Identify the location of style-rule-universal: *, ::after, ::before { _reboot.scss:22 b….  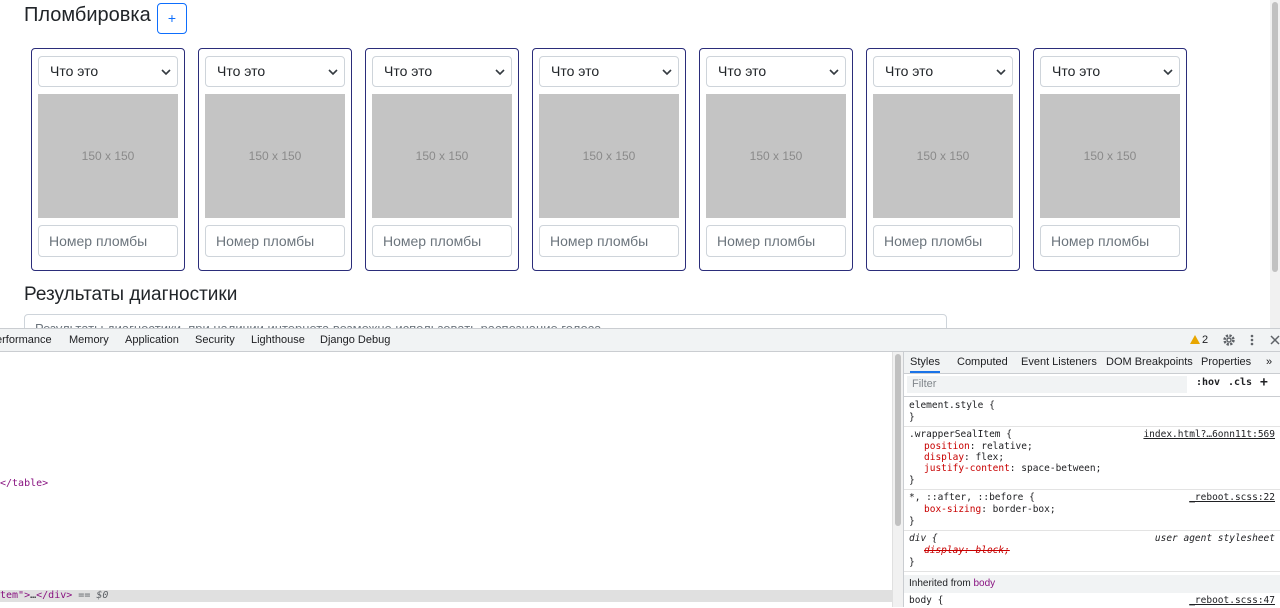
(1092, 510).